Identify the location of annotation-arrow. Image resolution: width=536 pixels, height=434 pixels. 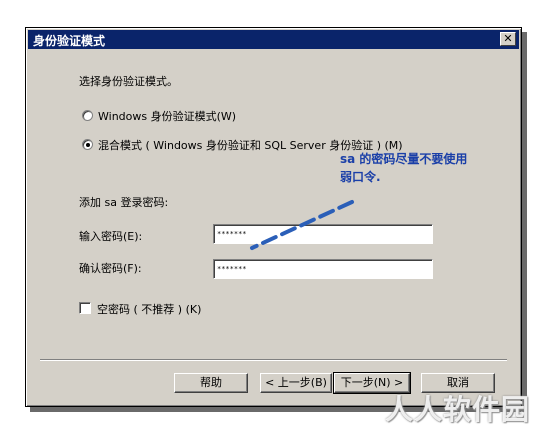
(302, 225).